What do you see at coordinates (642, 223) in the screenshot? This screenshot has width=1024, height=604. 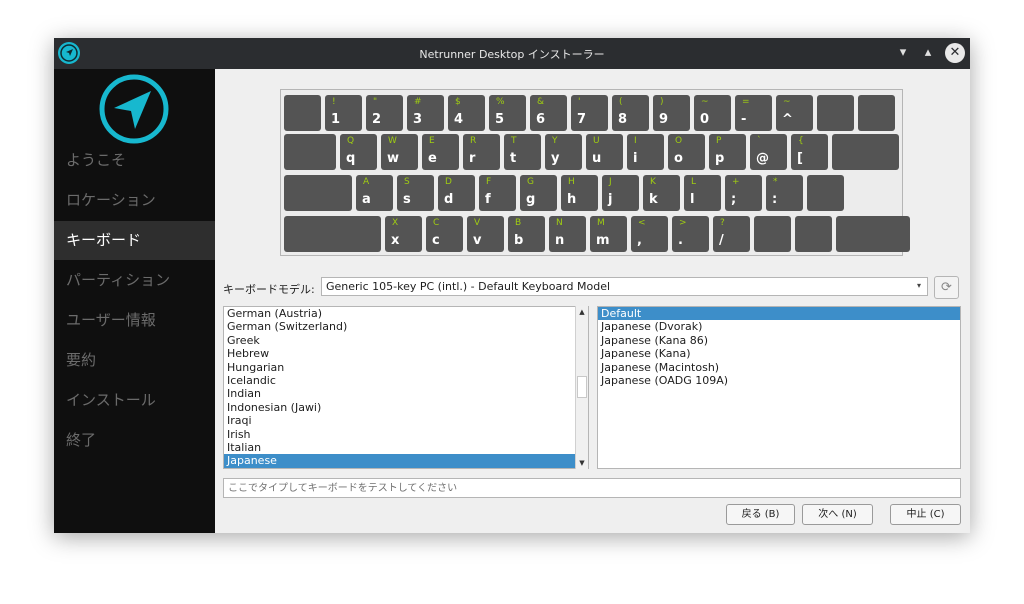 I see `key-shift-label: <` at bounding box center [642, 223].